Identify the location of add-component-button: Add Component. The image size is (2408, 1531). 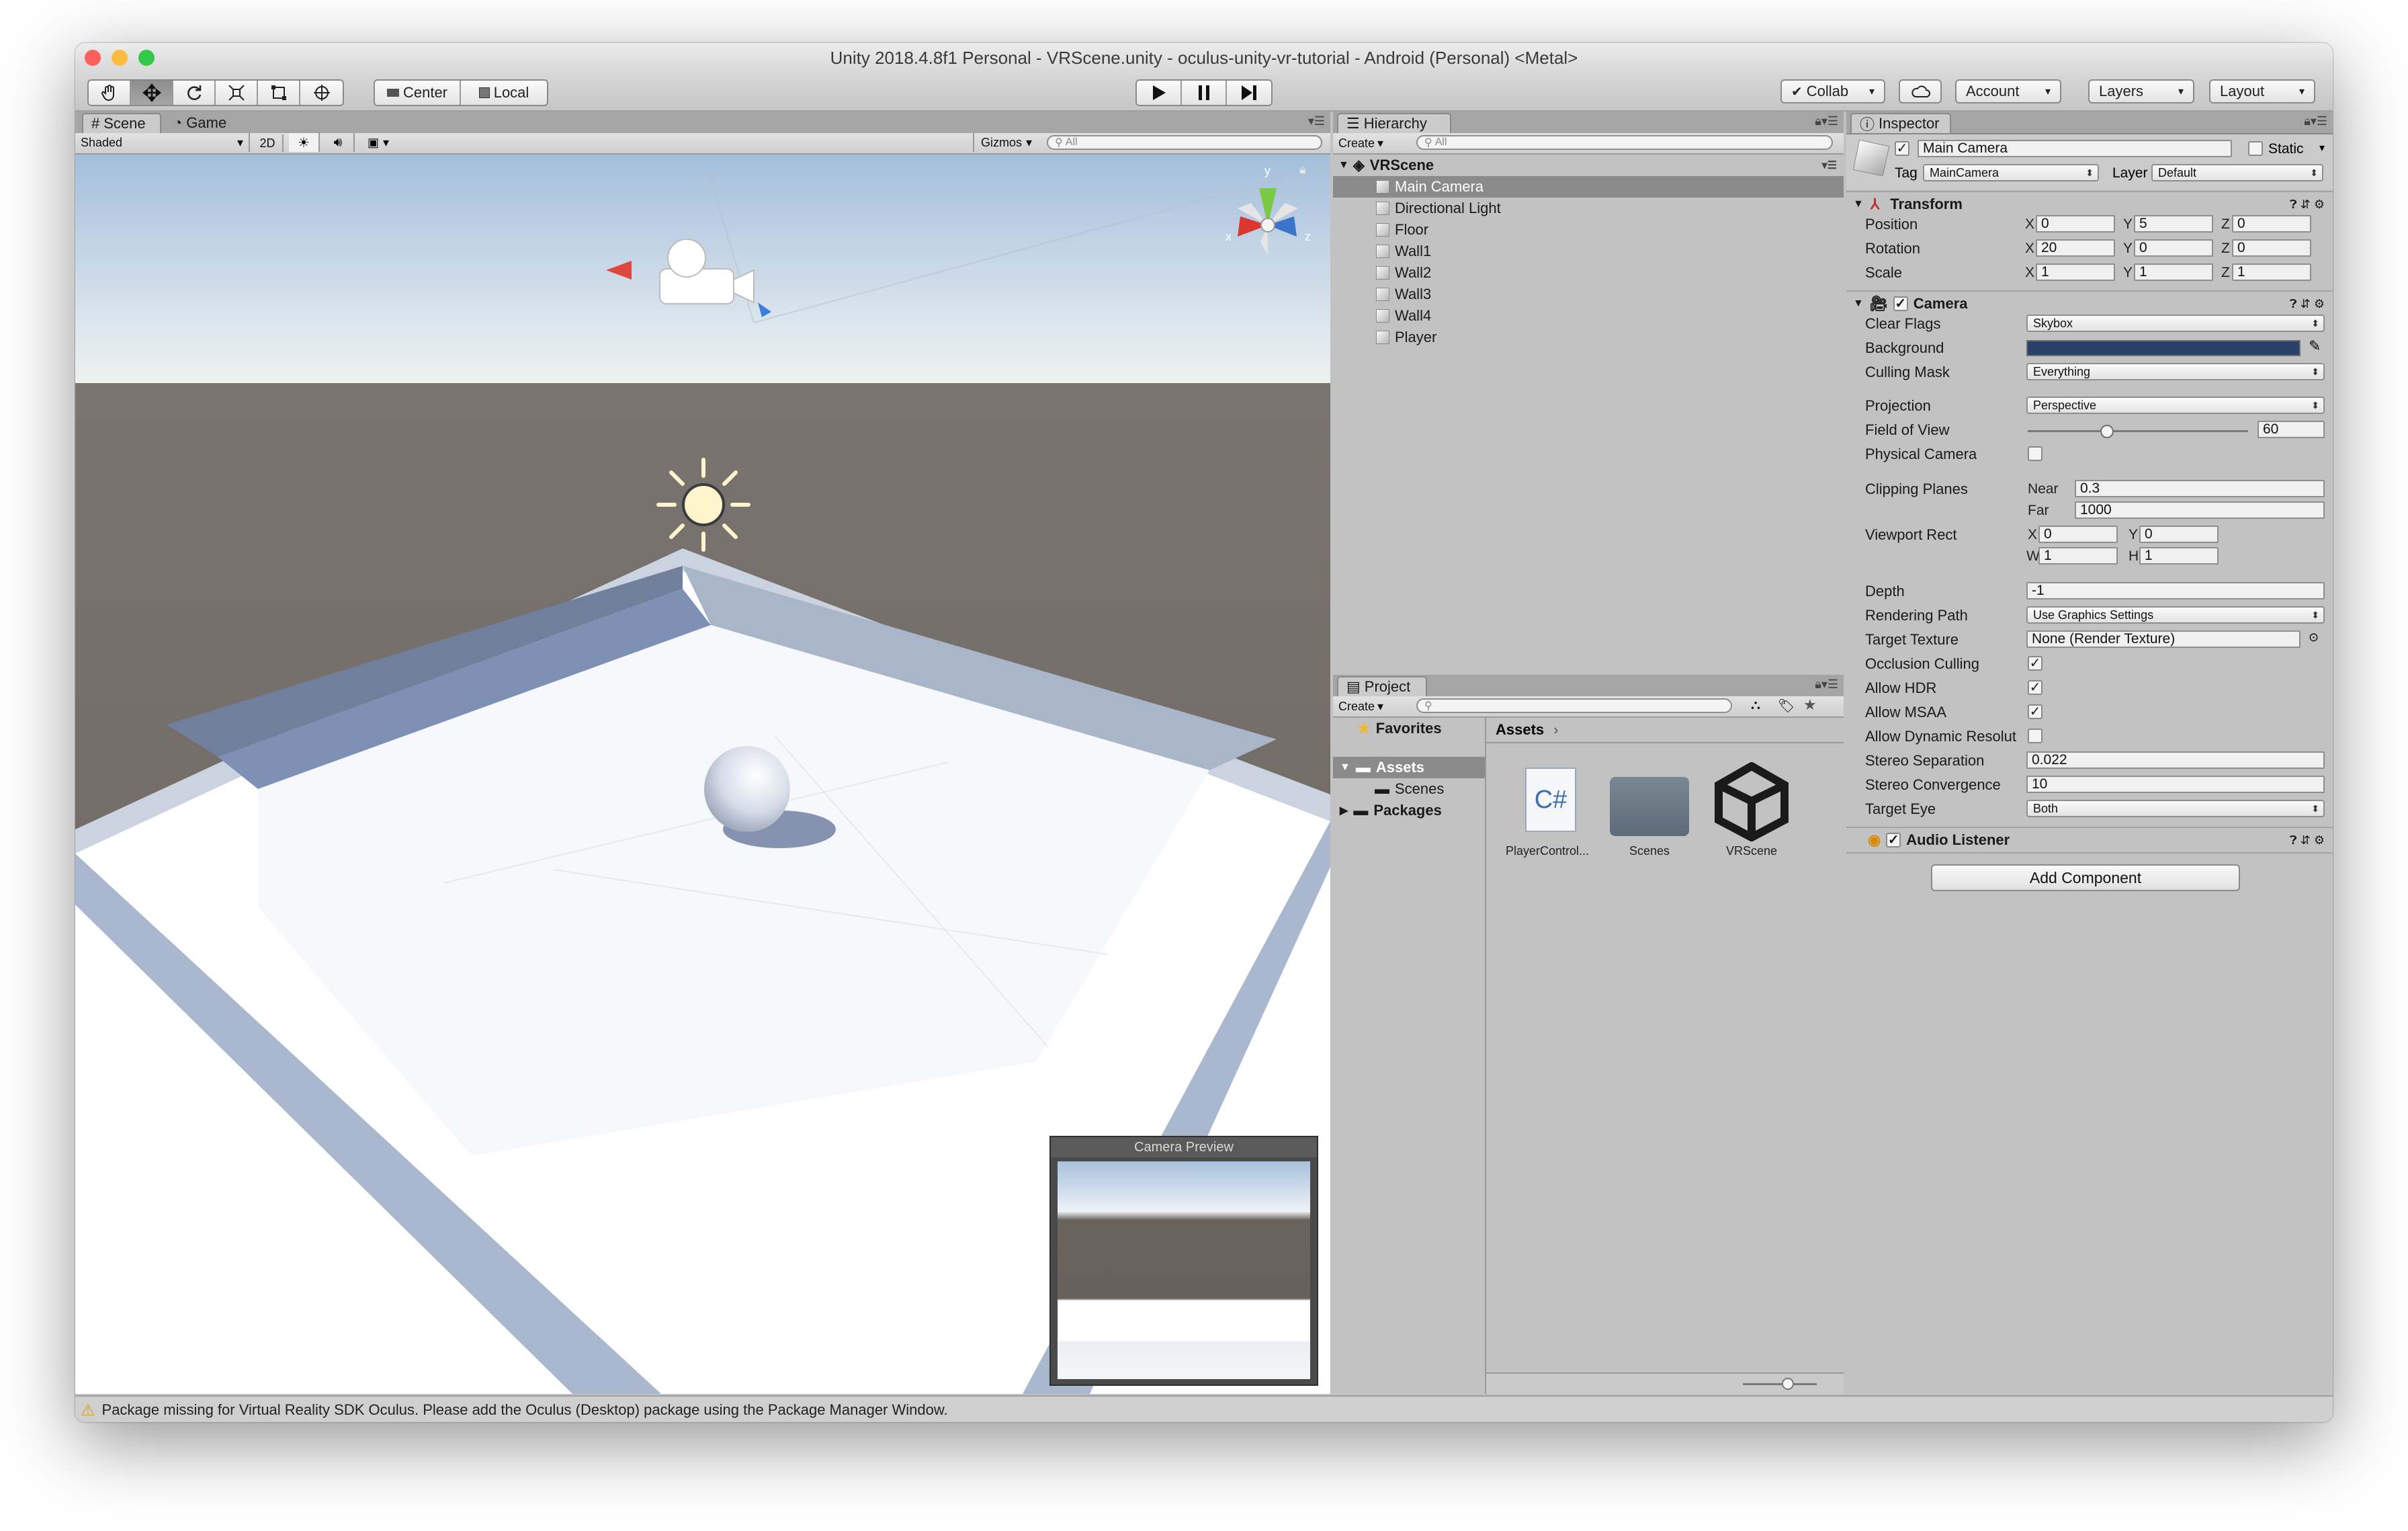
(2085, 878).